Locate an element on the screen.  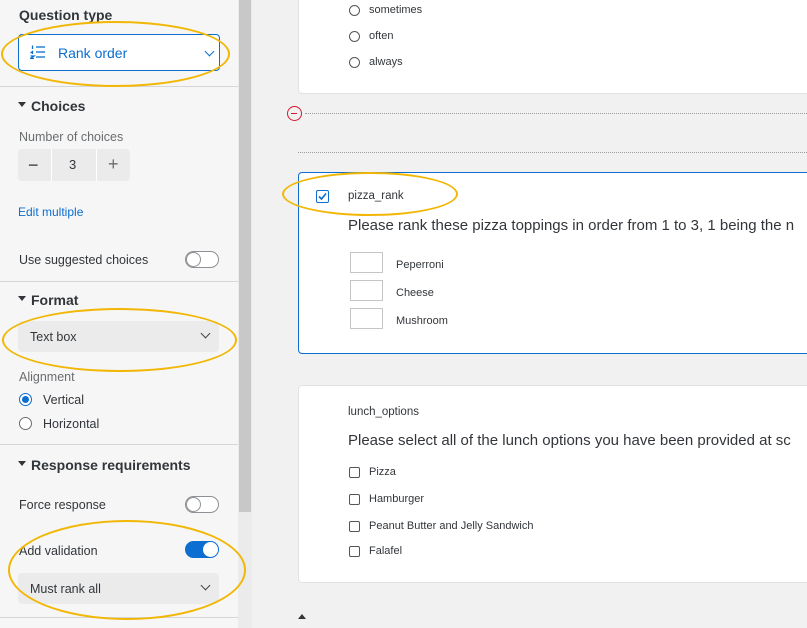
alignment-horizontal-label: Horizontal is located at coordinates (71, 424).